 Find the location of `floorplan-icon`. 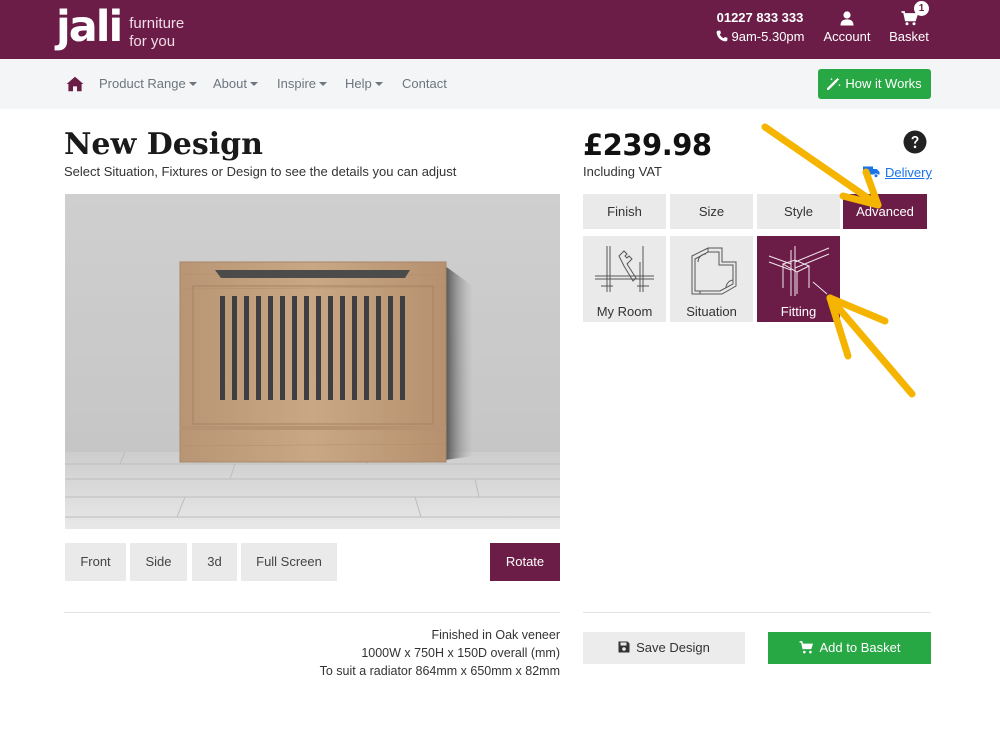

floorplan-icon is located at coordinates (714, 271).